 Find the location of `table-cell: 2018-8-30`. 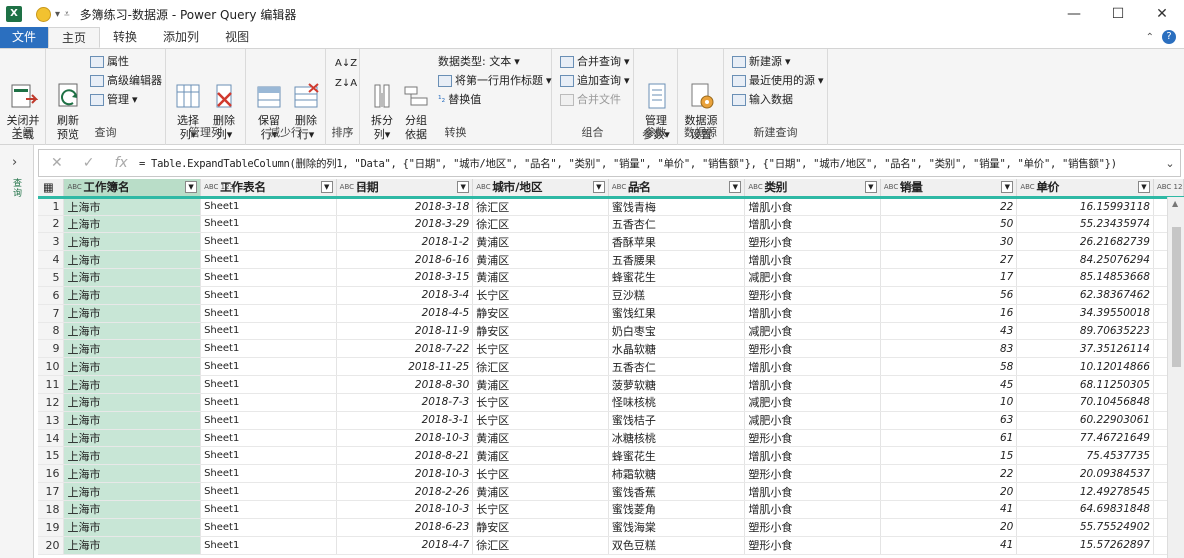

table-cell: 2018-8-30 is located at coordinates (405, 384).